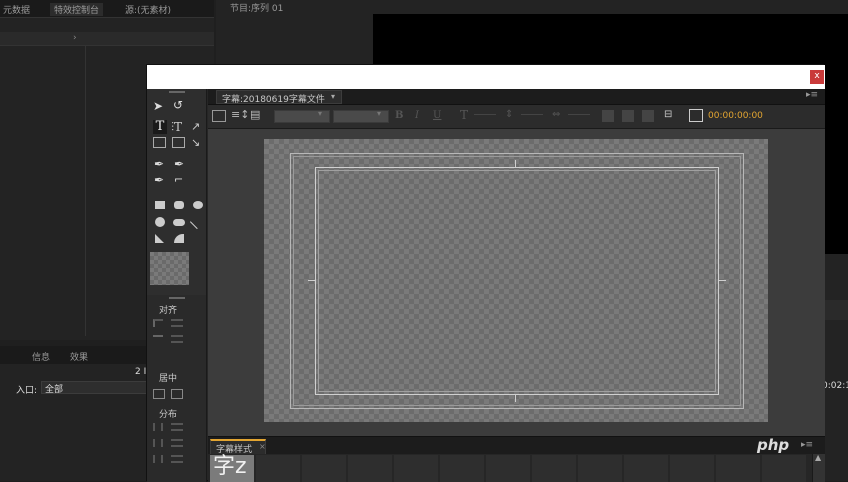 The image size is (848, 482). I want to click on dialog-titlebar: x, so click(486, 77).